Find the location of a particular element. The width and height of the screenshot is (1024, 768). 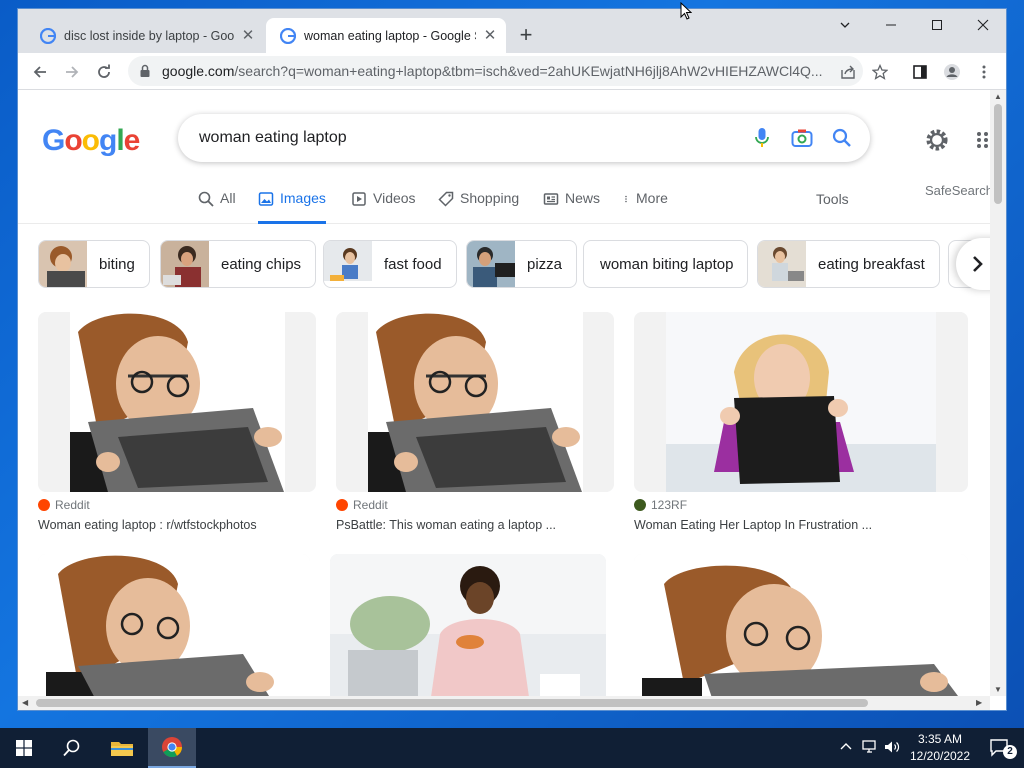

google-favicon-icon is located at coordinates (48, 35).